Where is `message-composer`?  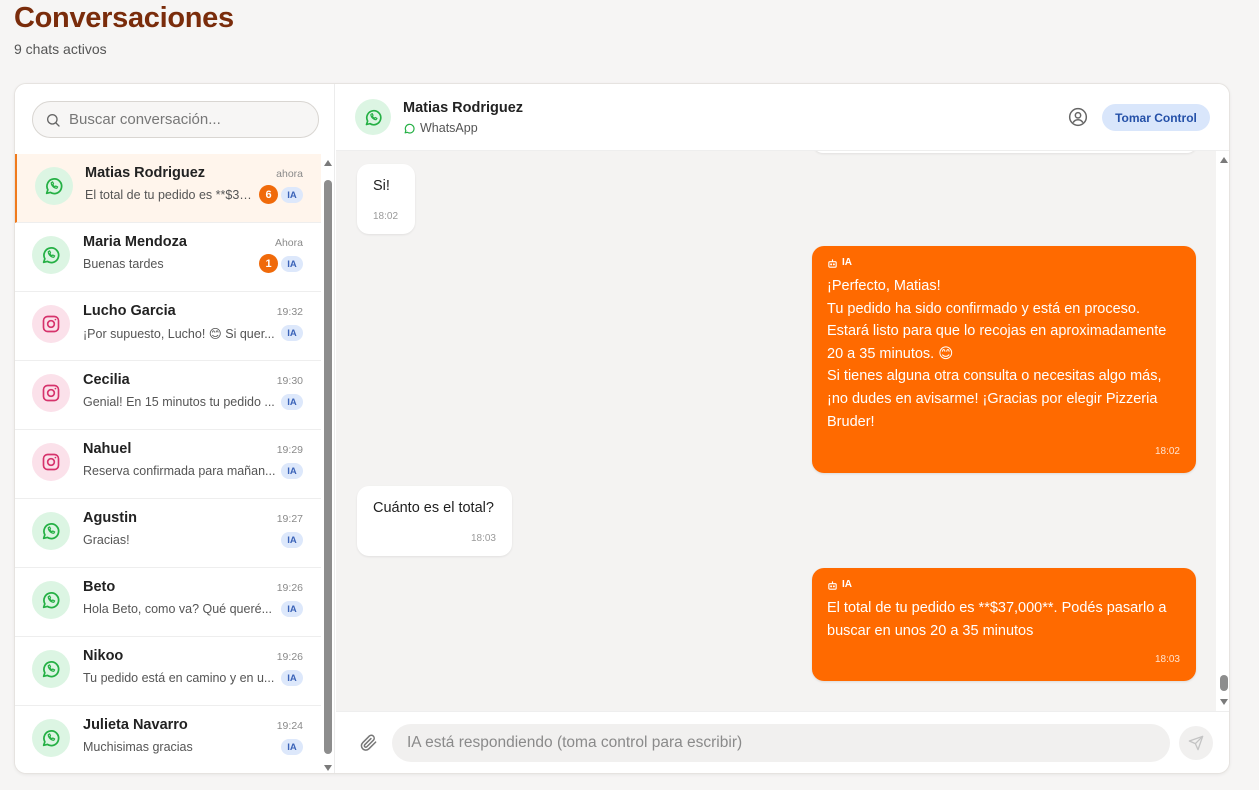 message-composer is located at coordinates (782, 742).